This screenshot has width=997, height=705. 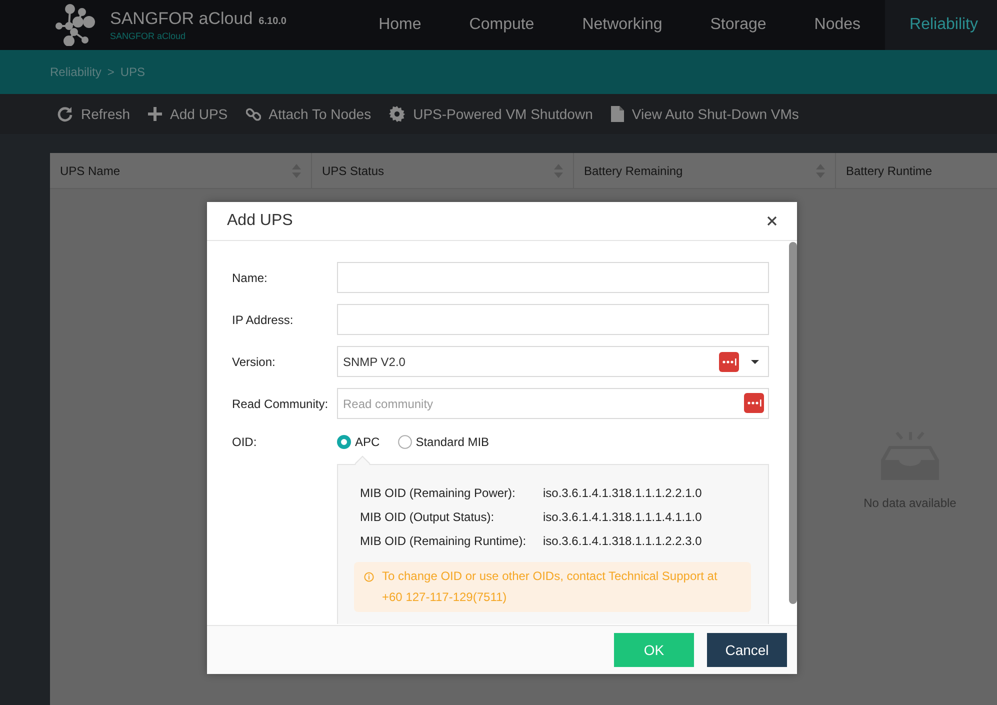 I want to click on toolbar-button: Refresh, so click(x=94, y=114).